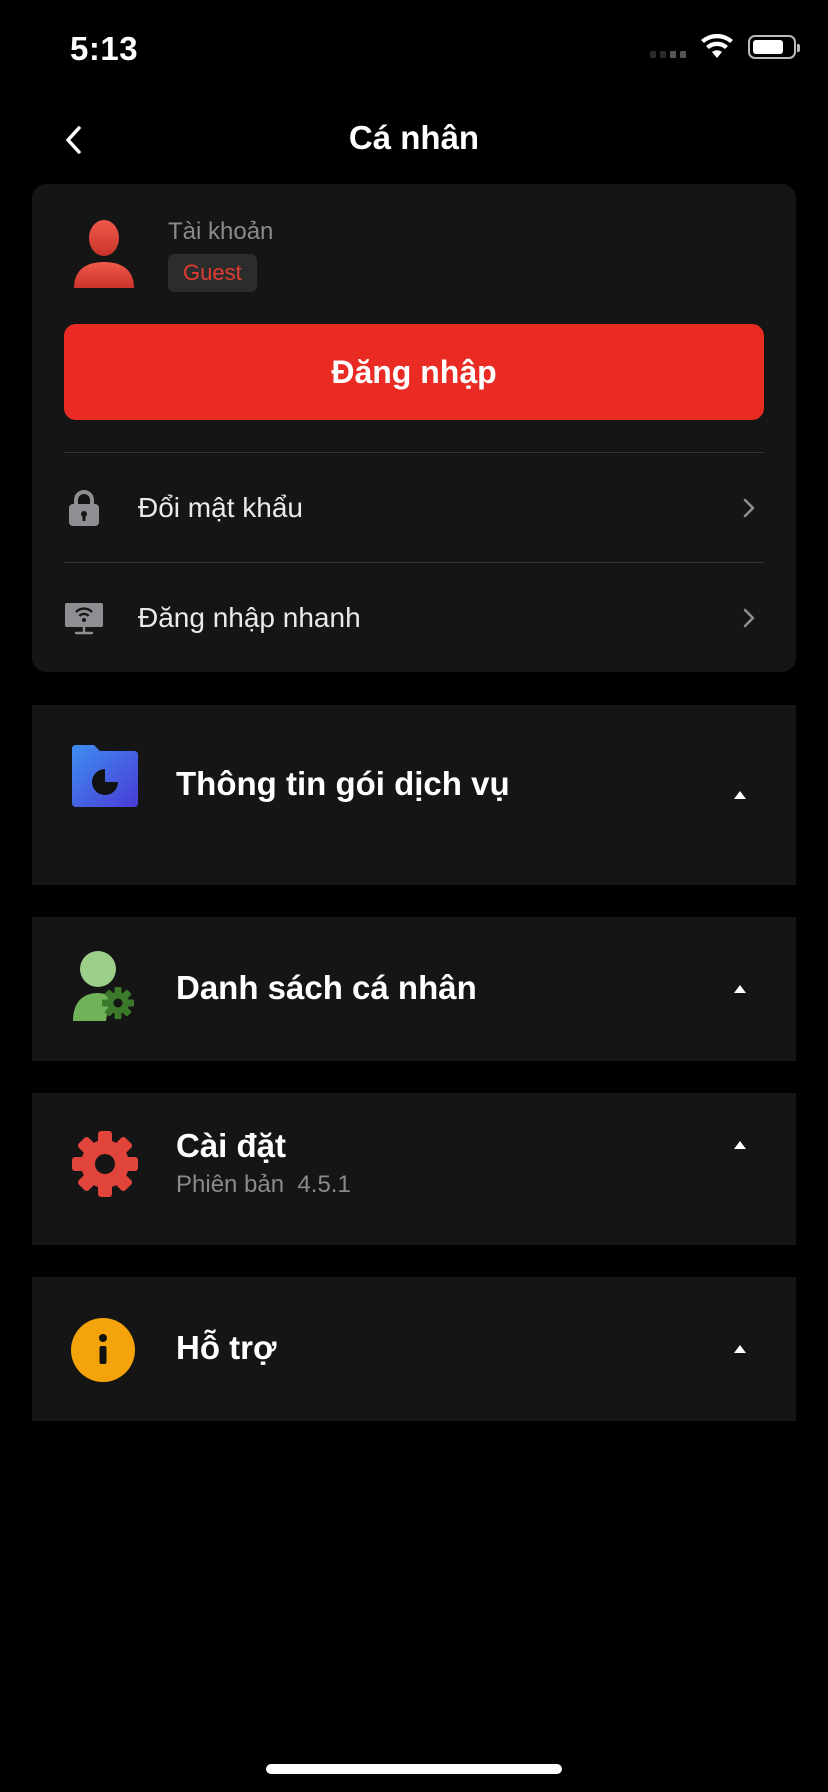 The height and width of the screenshot is (1792, 828). Describe the element at coordinates (103, 986) in the screenshot. I see `user-settings-icon` at that location.